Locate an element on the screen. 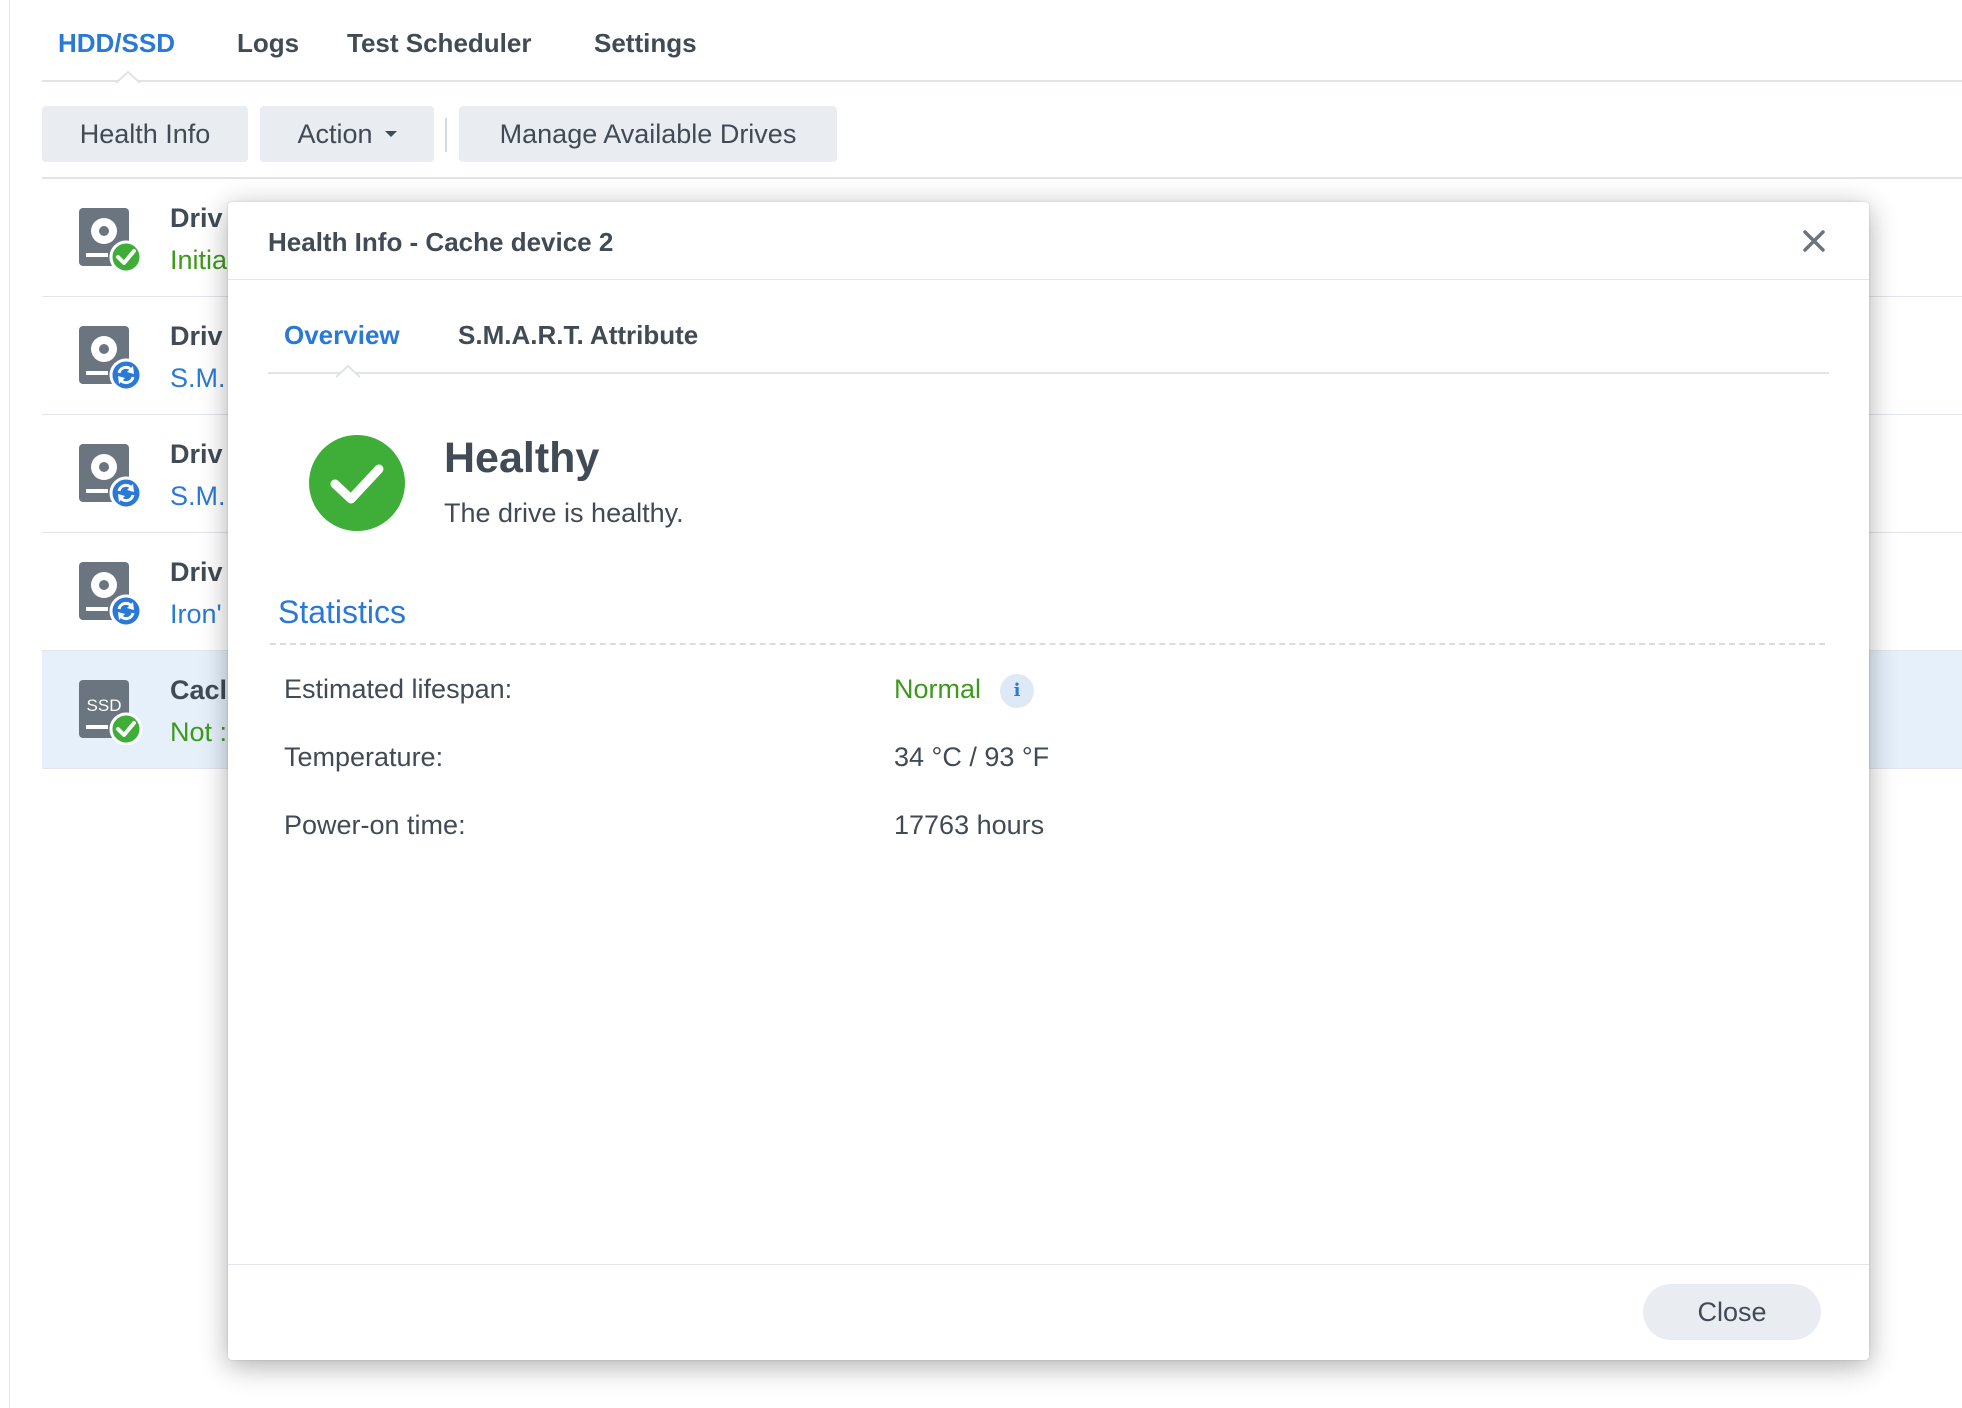 This screenshot has height=1408, width=1962. healthy-check-icon is located at coordinates (357, 483).